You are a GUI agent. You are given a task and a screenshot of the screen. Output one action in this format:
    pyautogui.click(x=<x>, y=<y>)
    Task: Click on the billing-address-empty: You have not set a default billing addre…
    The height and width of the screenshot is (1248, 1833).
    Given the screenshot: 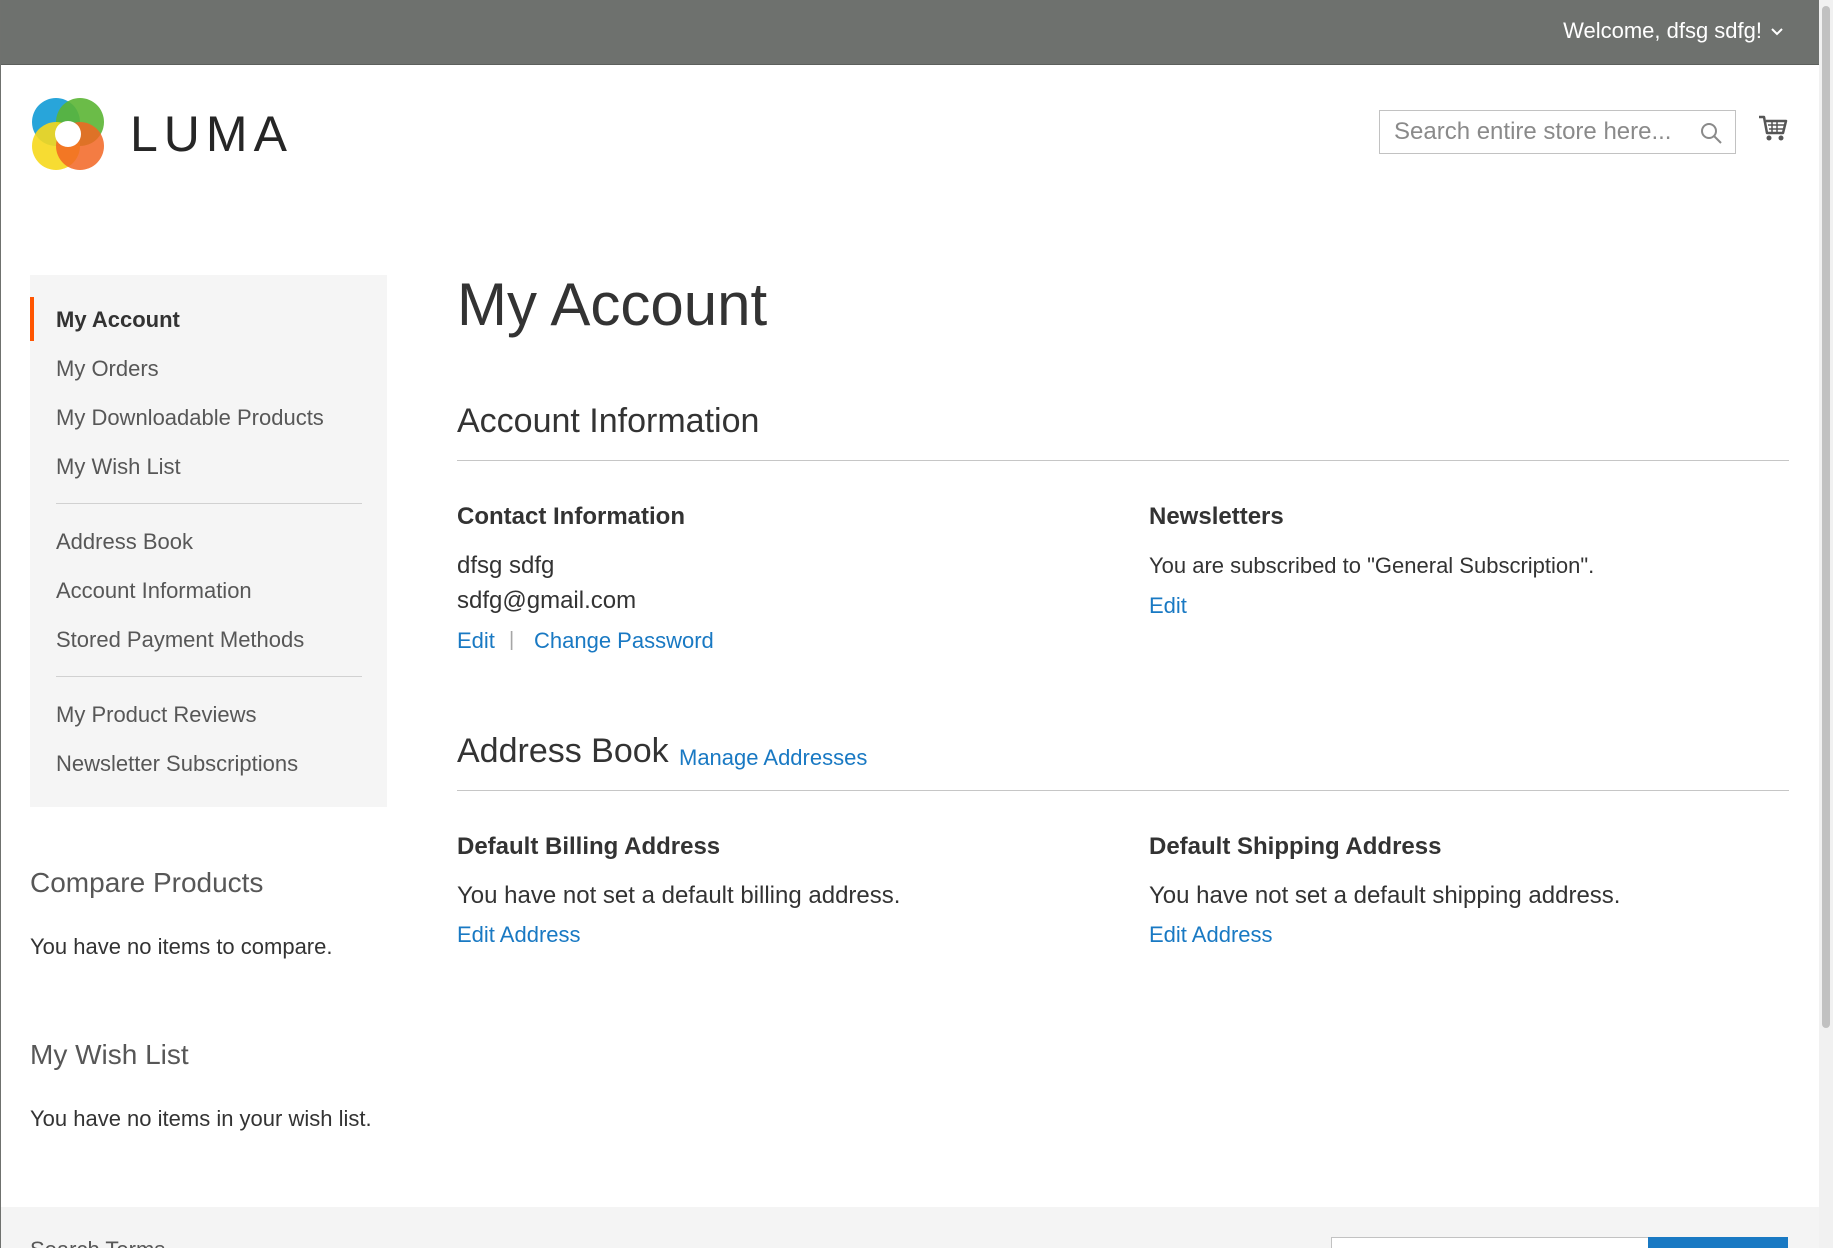 What is the action you would take?
    pyautogui.click(x=679, y=895)
    